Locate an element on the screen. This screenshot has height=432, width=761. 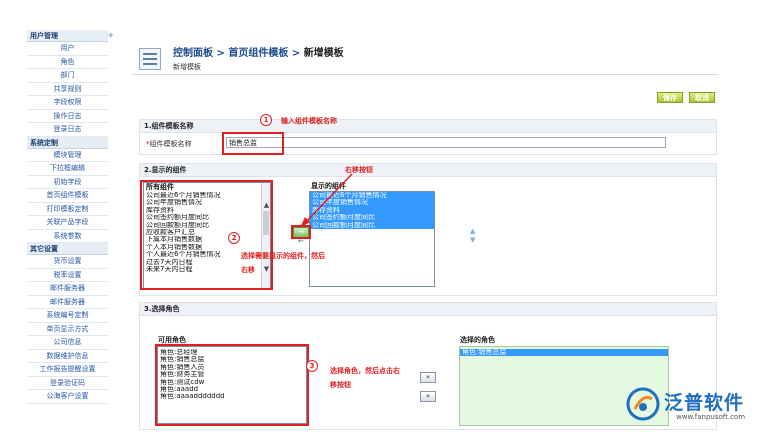
step-1-note: 输入组件模板名称 is located at coordinates (309, 121).